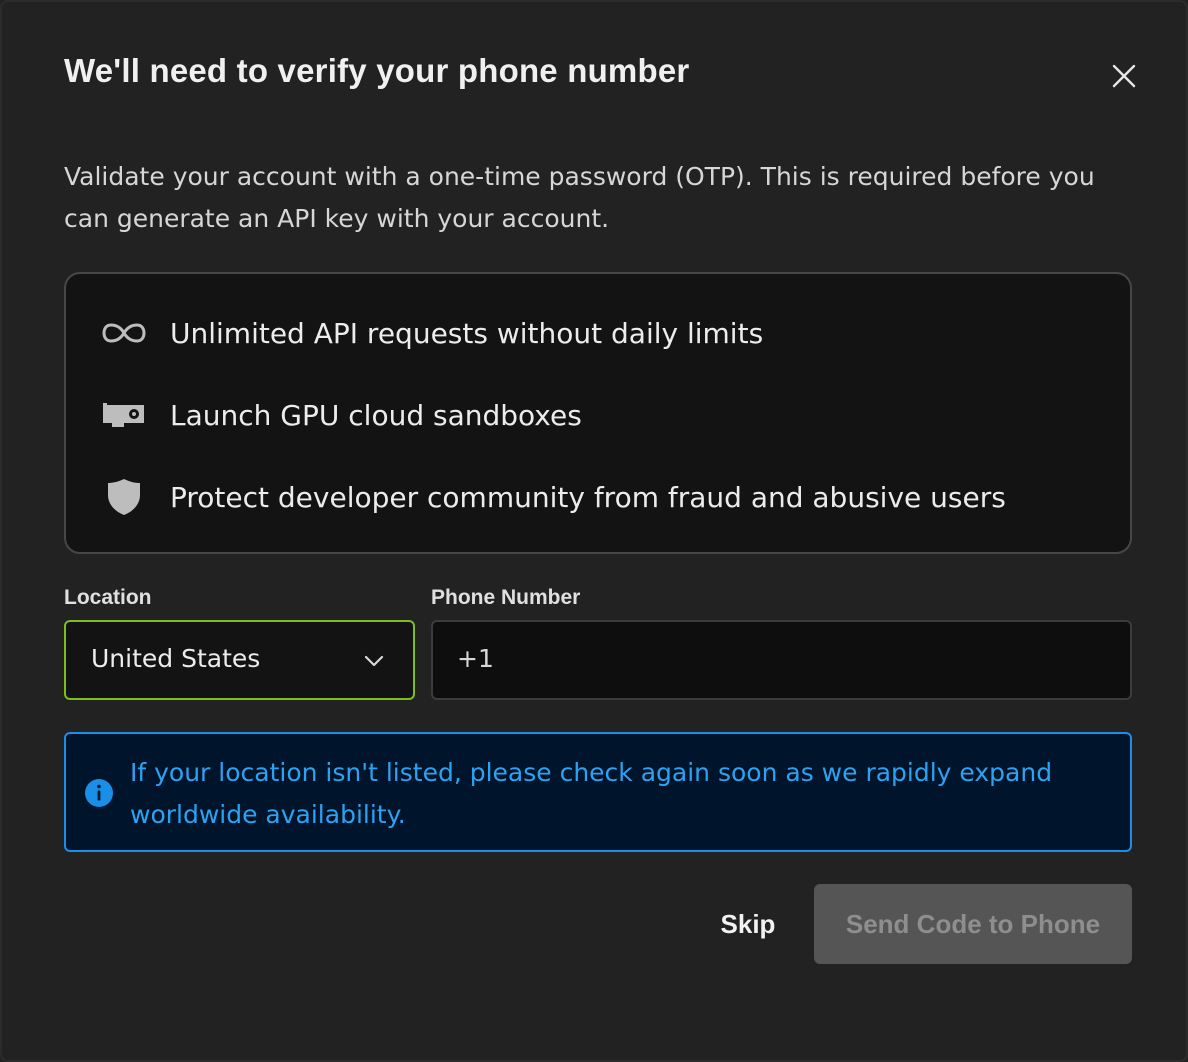  What do you see at coordinates (176, 658) in the screenshot?
I see `location-value: United States` at bounding box center [176, 658].